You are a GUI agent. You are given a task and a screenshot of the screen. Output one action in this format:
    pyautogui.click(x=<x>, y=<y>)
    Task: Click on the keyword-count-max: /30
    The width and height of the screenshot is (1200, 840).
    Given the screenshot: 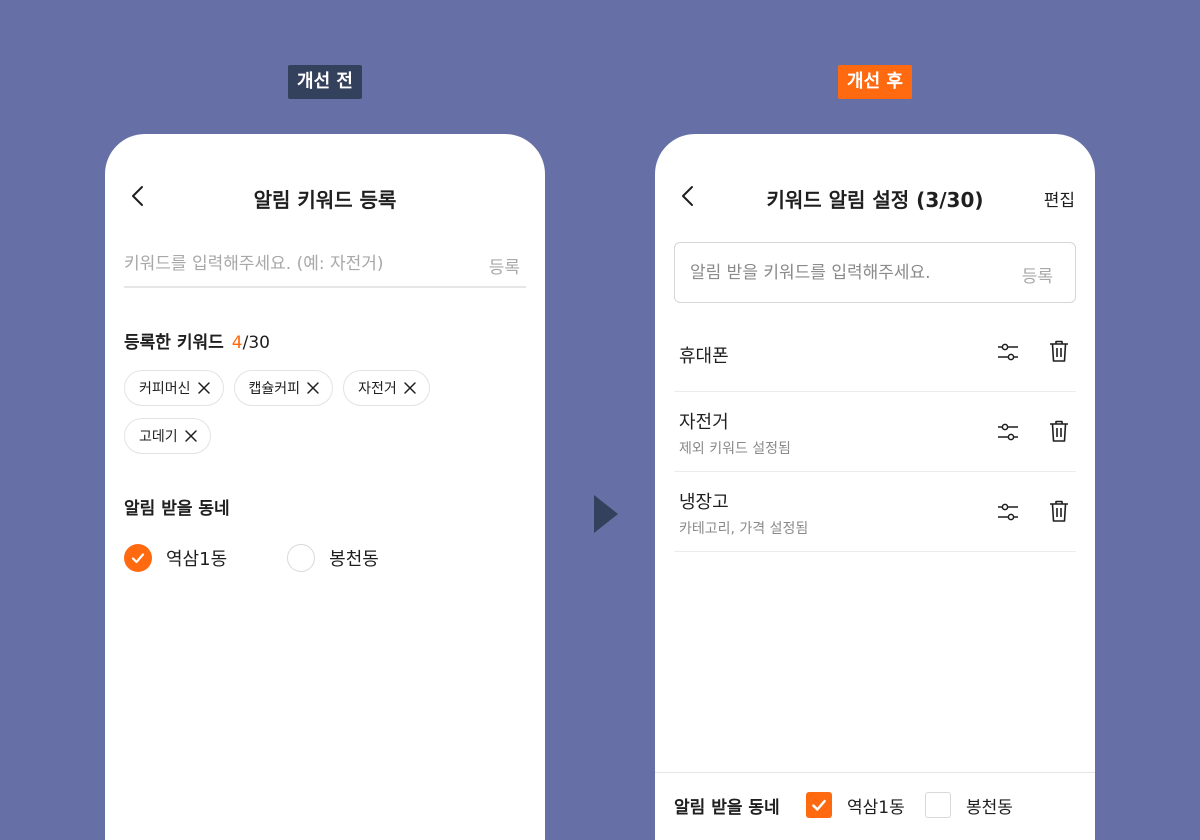 What is the action you would take?
    pyautogui.click(x=256, y=343)
    